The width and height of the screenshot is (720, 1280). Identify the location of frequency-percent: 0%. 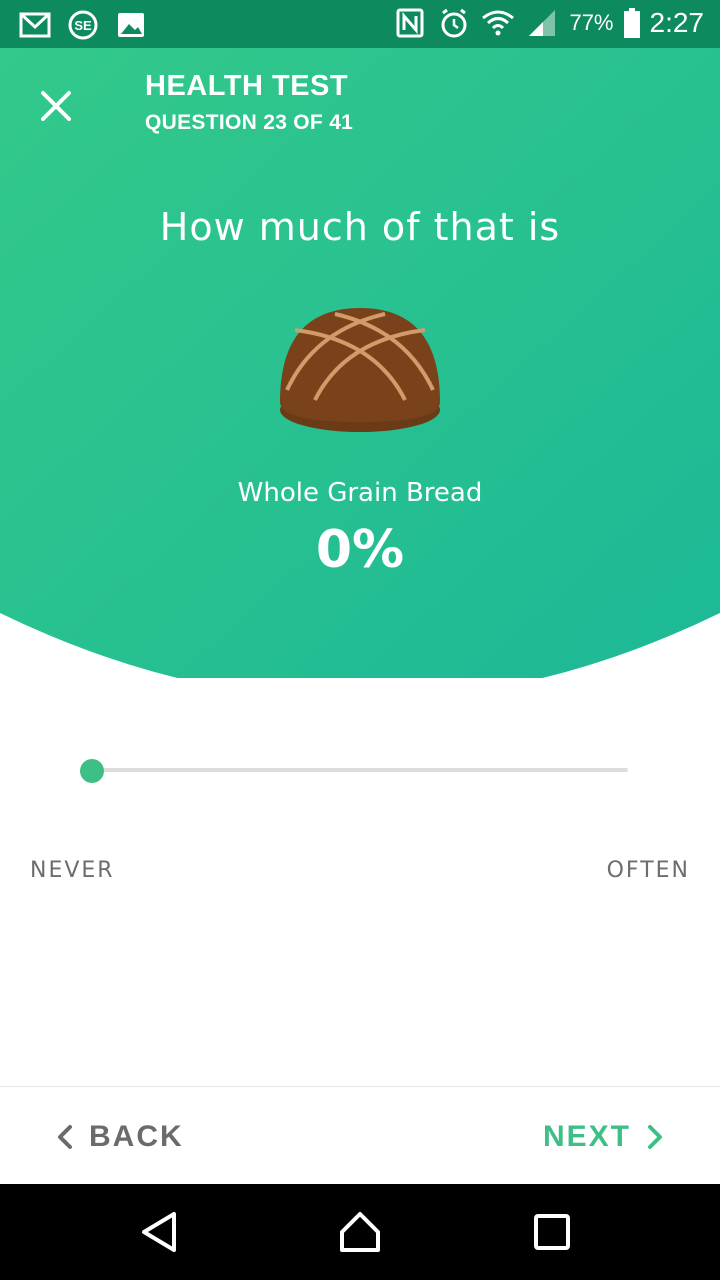
(360, 550).